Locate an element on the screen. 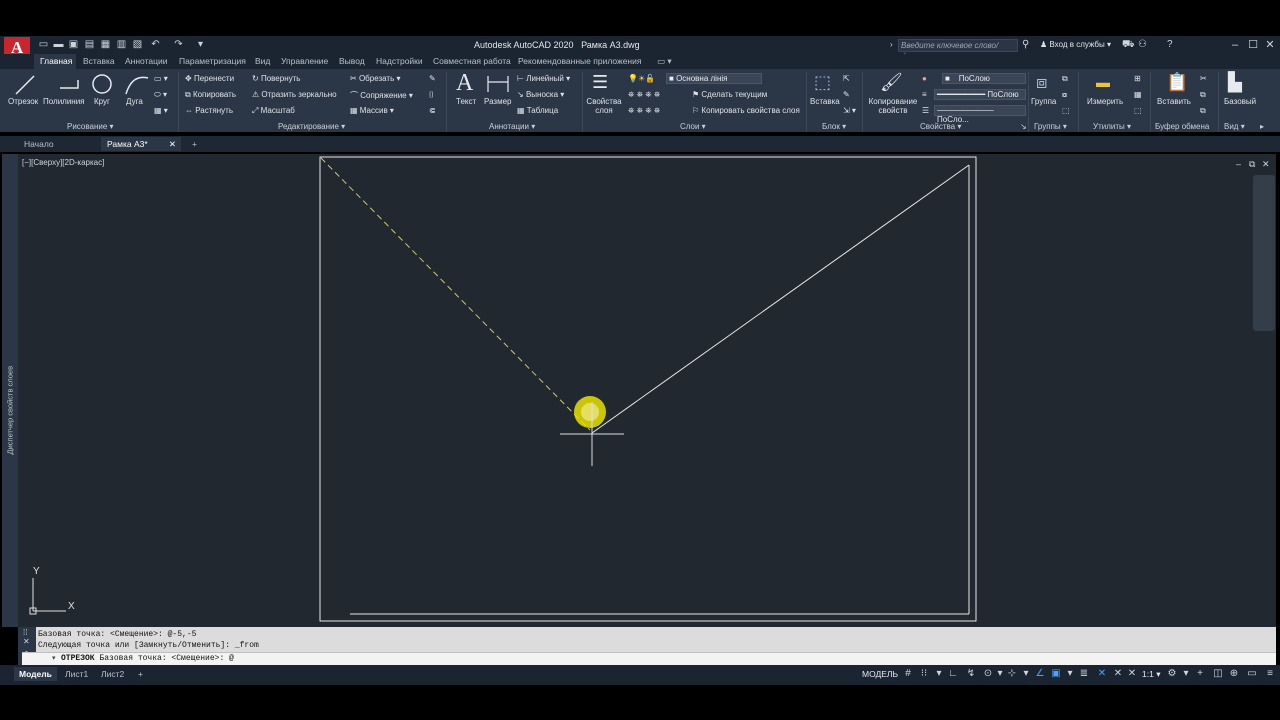  hardware-accel-icon: ⊕ is located at coordinates (1234, 673).